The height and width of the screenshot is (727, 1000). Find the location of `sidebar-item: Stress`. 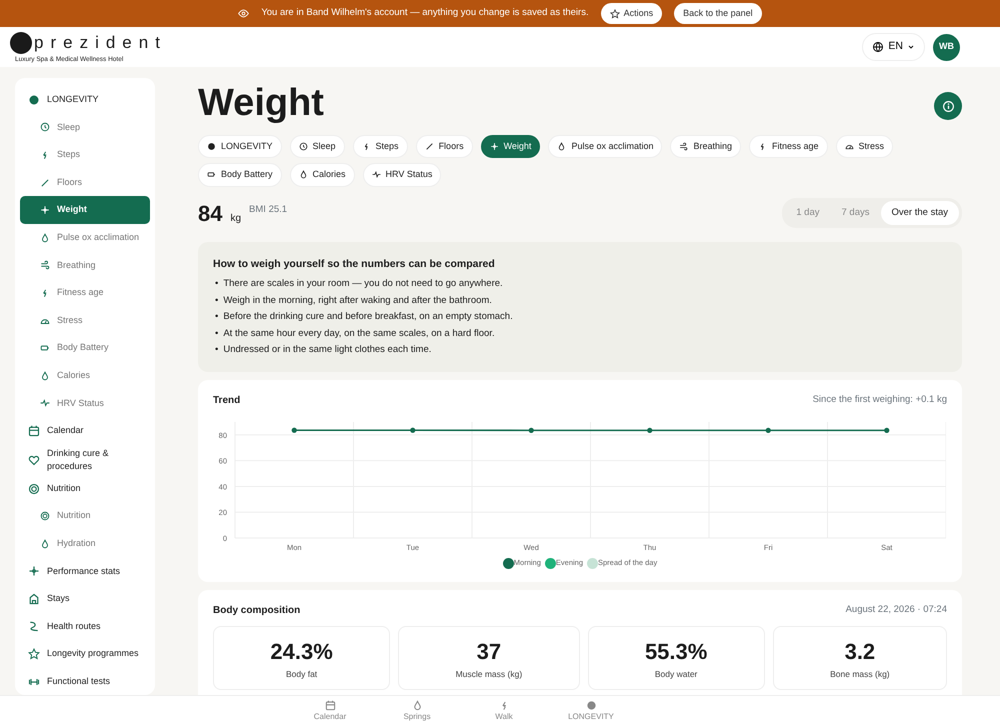

sidebar-item: Stress is located at coordinates (85, 320).